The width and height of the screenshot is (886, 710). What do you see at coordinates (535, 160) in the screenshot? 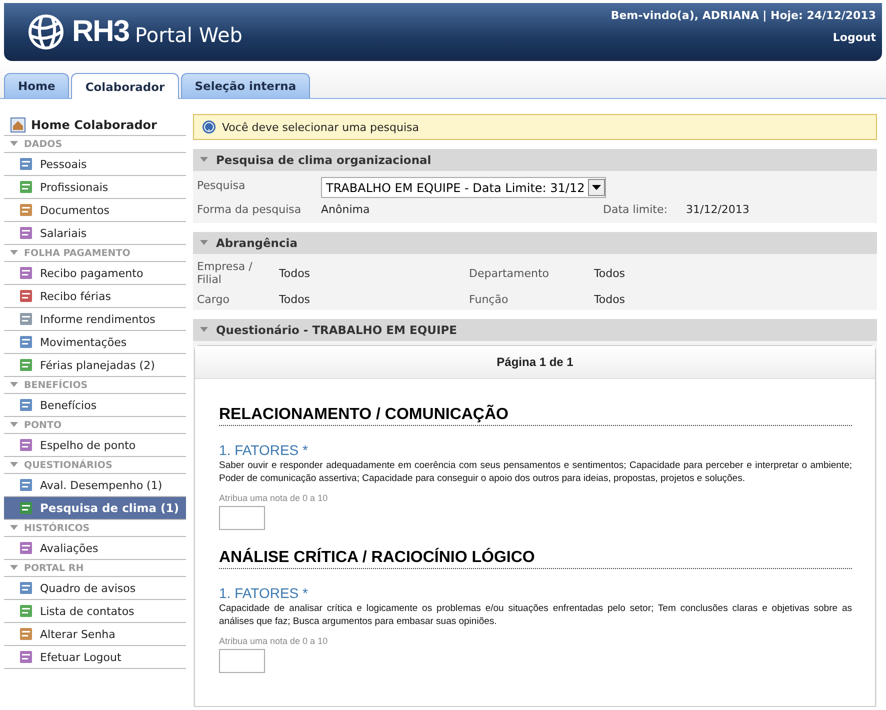
I see `panel-header: Pesquisa de clima organizacional` at bounding box center [535, 160].